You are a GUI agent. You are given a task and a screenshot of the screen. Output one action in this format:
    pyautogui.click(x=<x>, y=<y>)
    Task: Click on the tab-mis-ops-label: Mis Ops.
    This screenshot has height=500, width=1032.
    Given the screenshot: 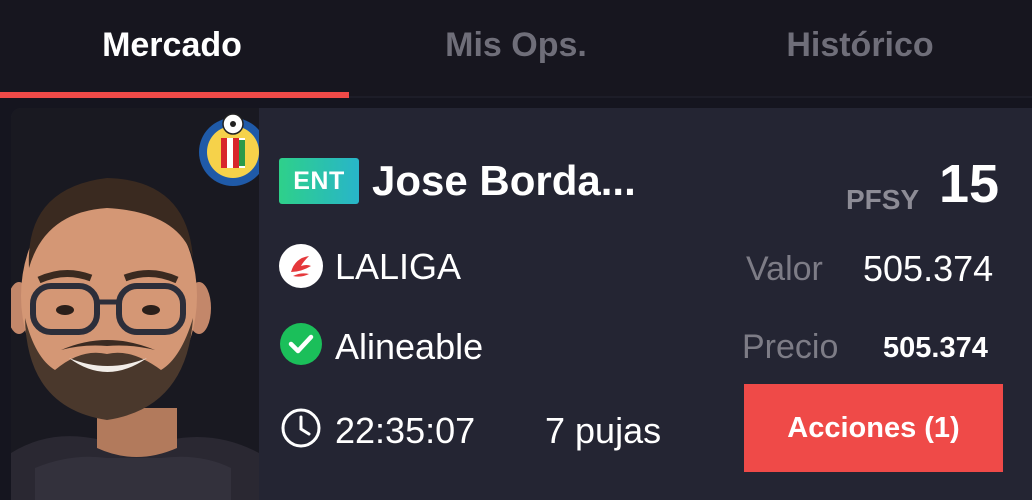 What is the action you would take?
    pyautogui.click(x=516, y=44)
    